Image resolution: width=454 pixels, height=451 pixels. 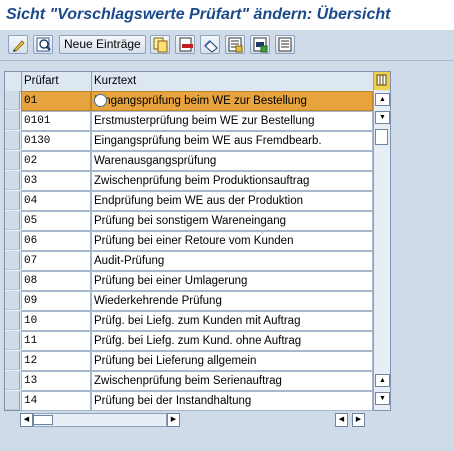 I want to click on pruefart-cell: 07, so click(x=56, y=261).